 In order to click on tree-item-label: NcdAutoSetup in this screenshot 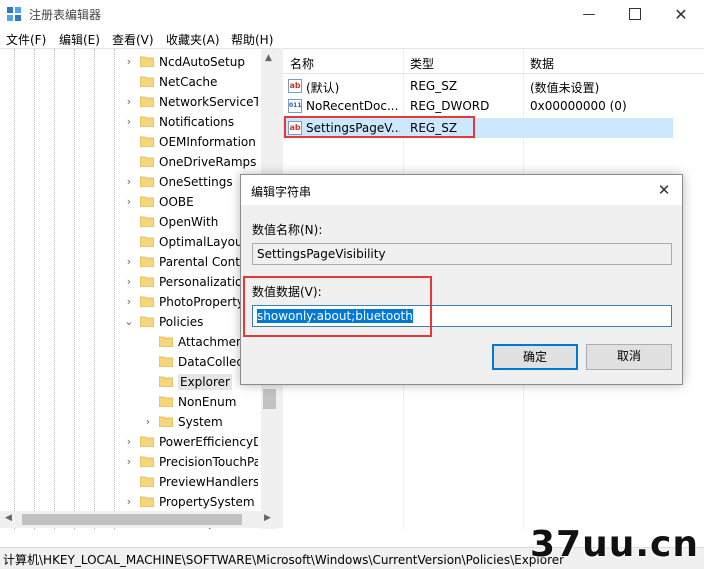, I will do `click(202, 62)`.